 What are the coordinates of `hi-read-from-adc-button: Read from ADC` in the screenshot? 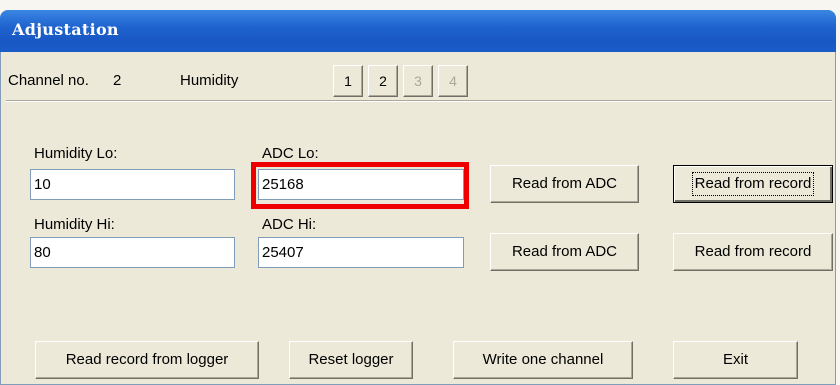 It's located at (564, 252).